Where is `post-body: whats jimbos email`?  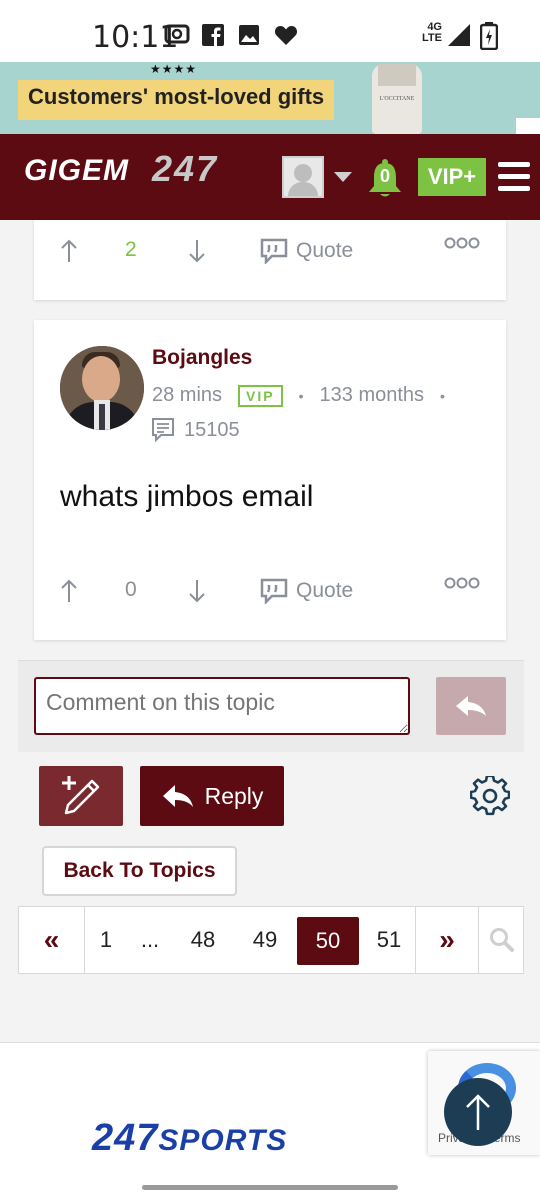
post-body: whats jimbos email is located at coordinates (187, 496).